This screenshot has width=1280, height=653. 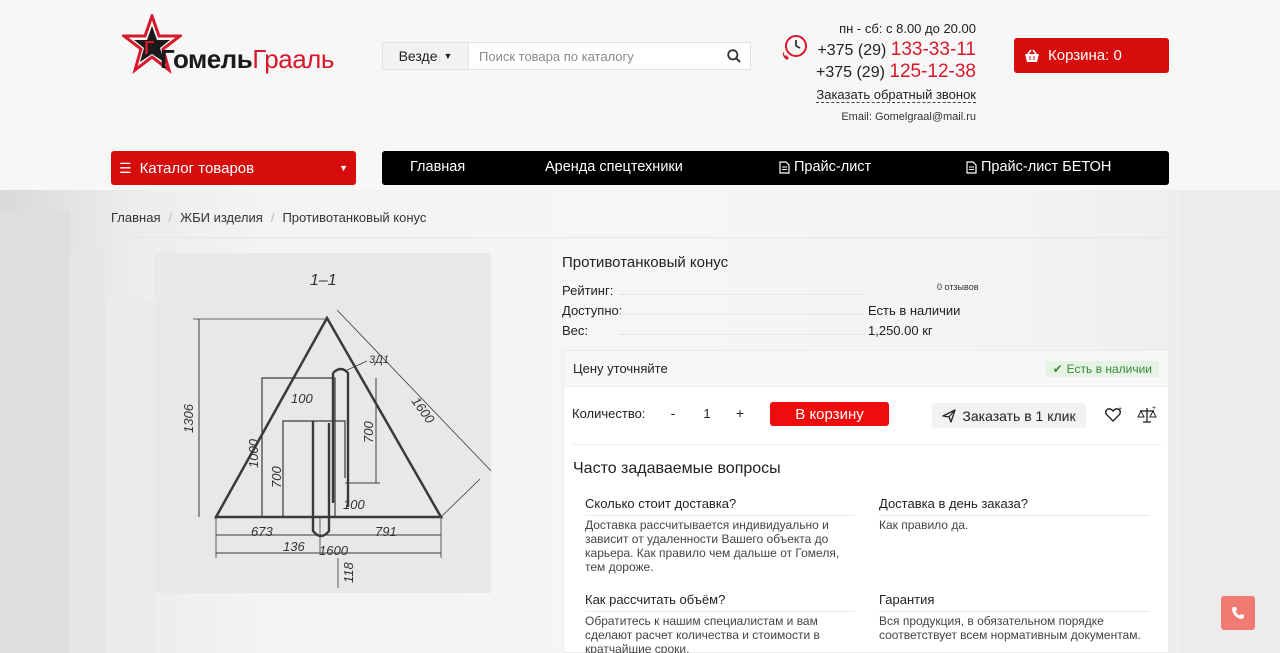 What do you see at coordinates (221, 217) in the screenshot?
I see `breadcrumb-item: ЖБИ изделия` at bounding box center [221, 217].